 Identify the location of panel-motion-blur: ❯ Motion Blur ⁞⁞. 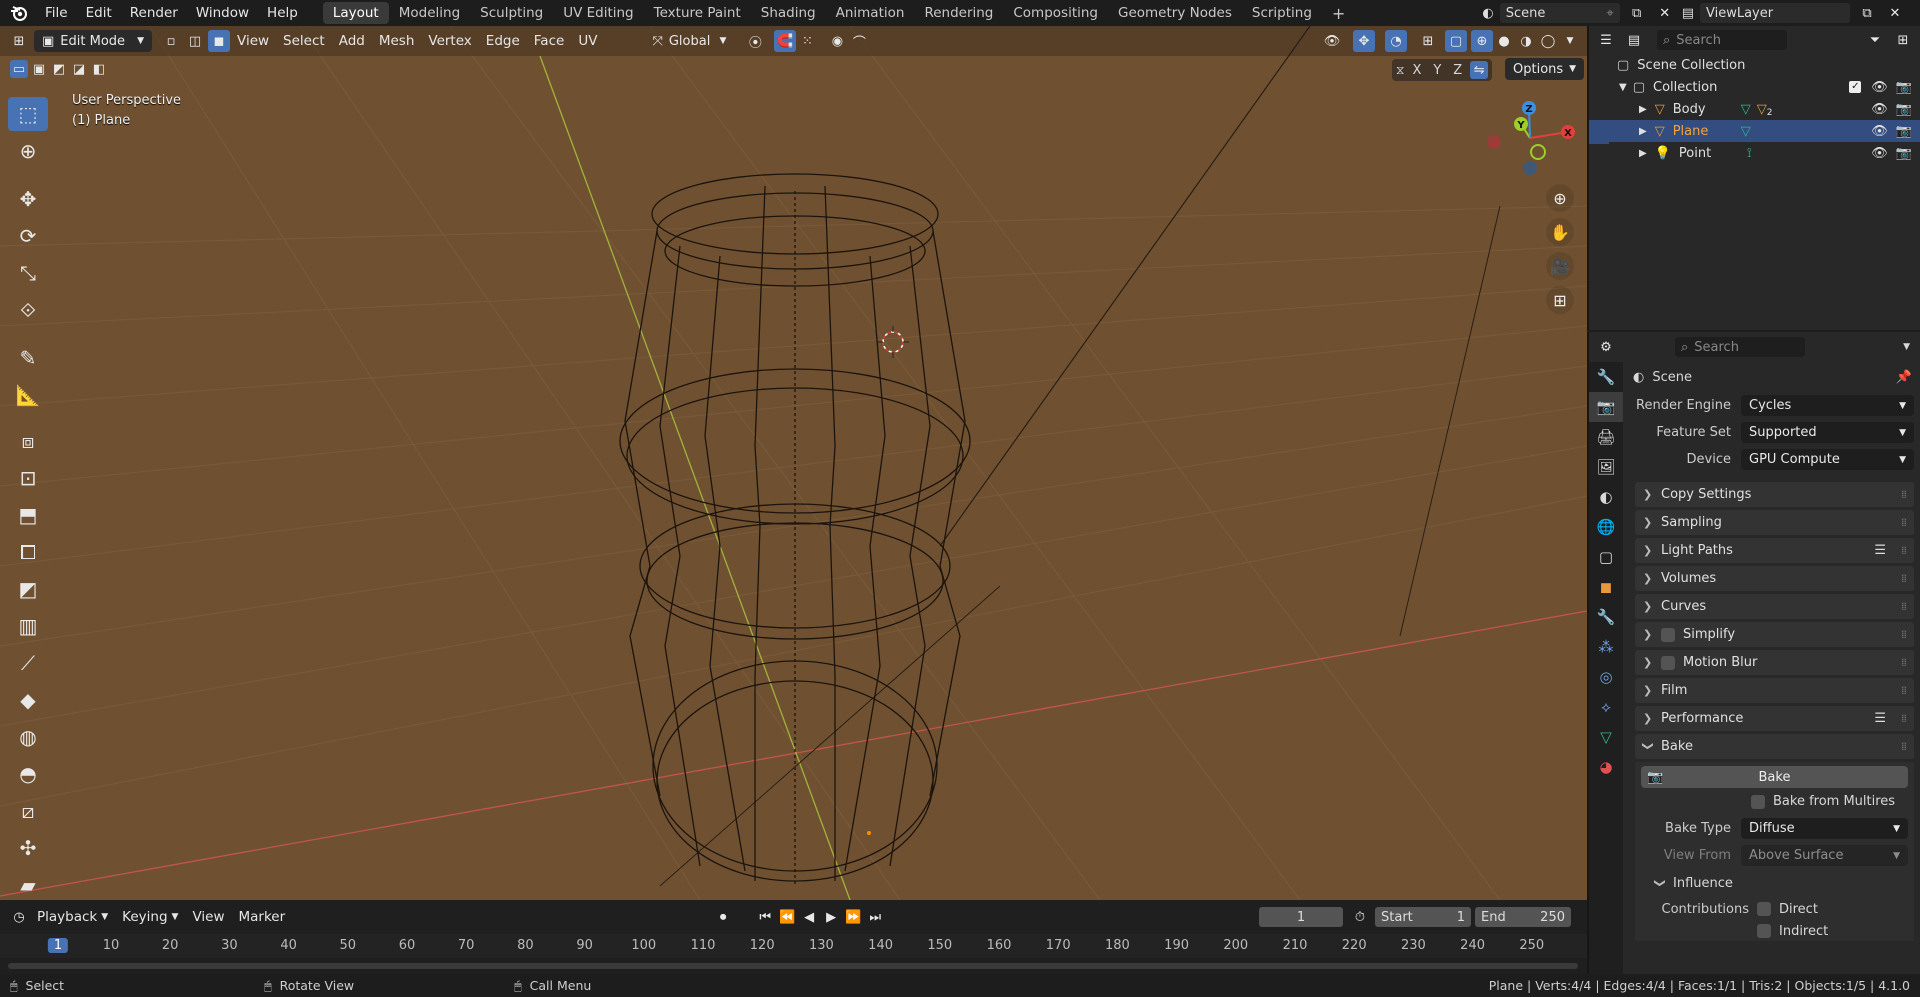
(1774, 662).